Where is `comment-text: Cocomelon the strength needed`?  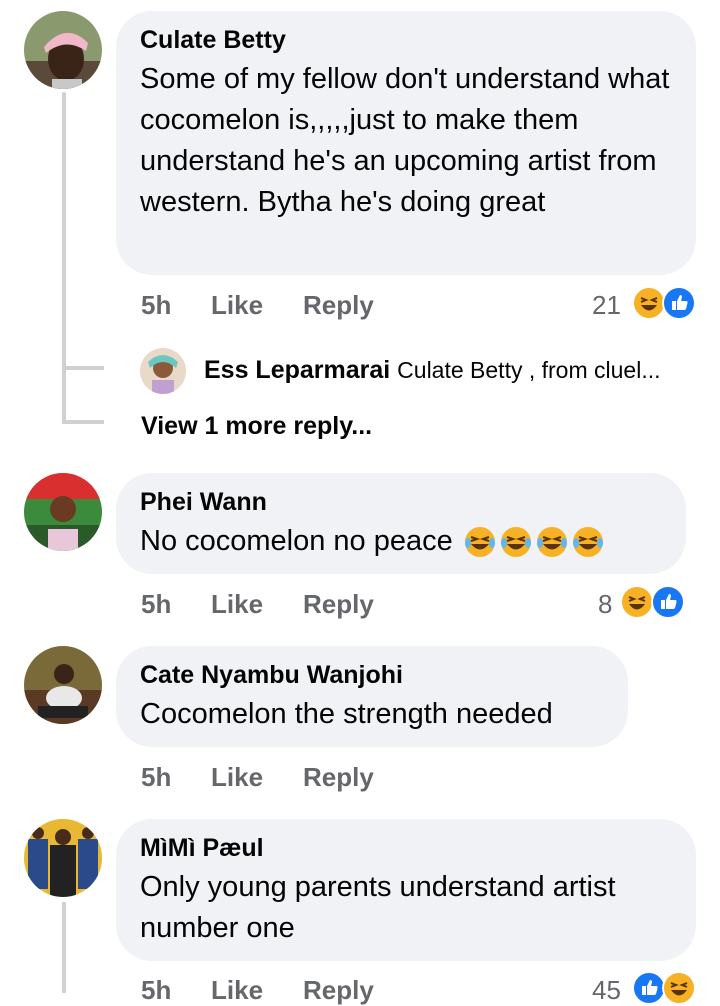
comment-text: Cocomelon the strength needed is located at coordinates (346, 714).